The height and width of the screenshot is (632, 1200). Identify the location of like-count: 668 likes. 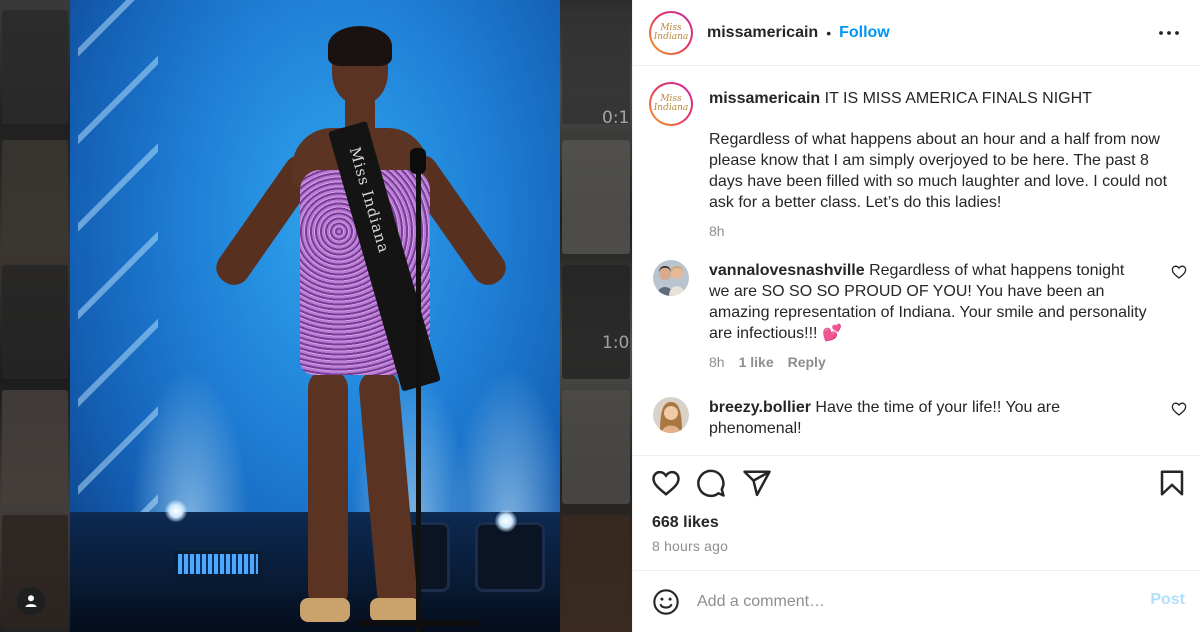
(685, 523).